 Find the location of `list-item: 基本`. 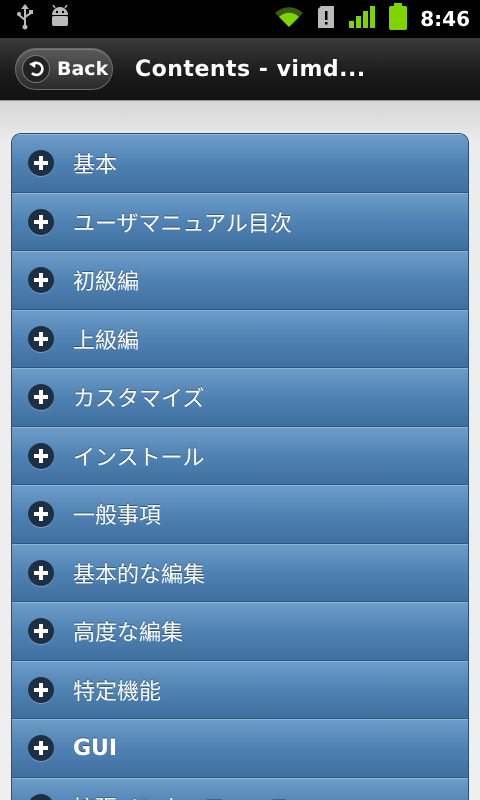

list-item: 基本 is located at coordinates (240, 163).